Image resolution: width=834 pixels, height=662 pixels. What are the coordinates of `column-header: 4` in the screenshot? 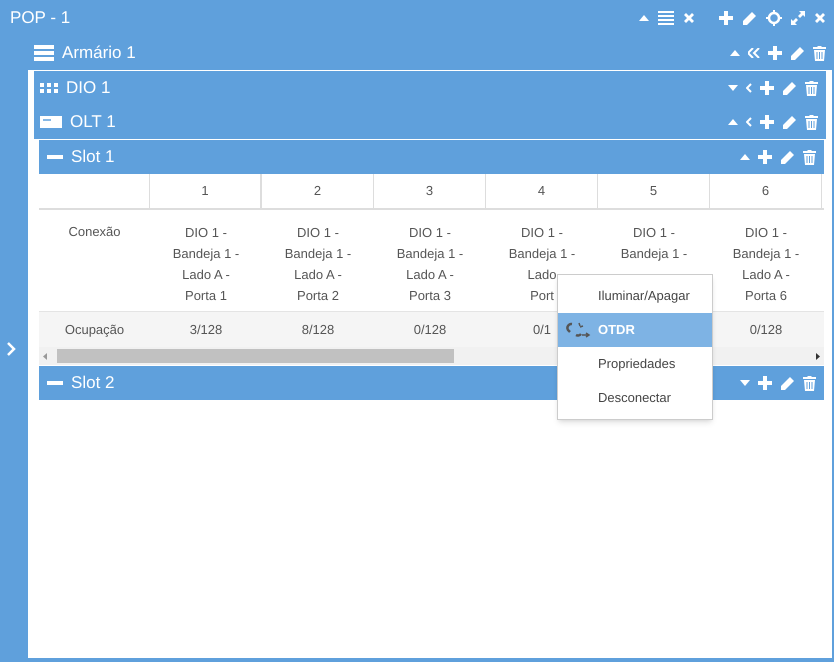 It's located at (542, 191).